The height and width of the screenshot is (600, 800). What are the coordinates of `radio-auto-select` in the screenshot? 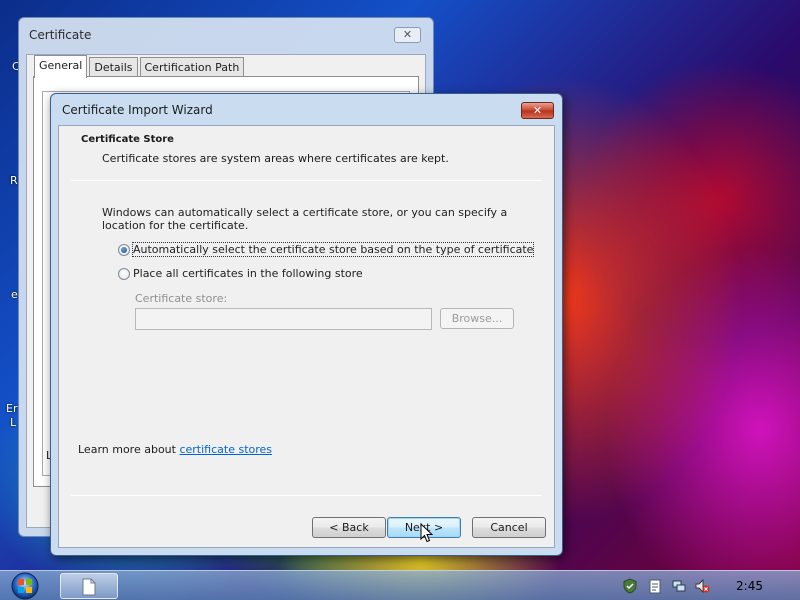 It's located at (124, 249).